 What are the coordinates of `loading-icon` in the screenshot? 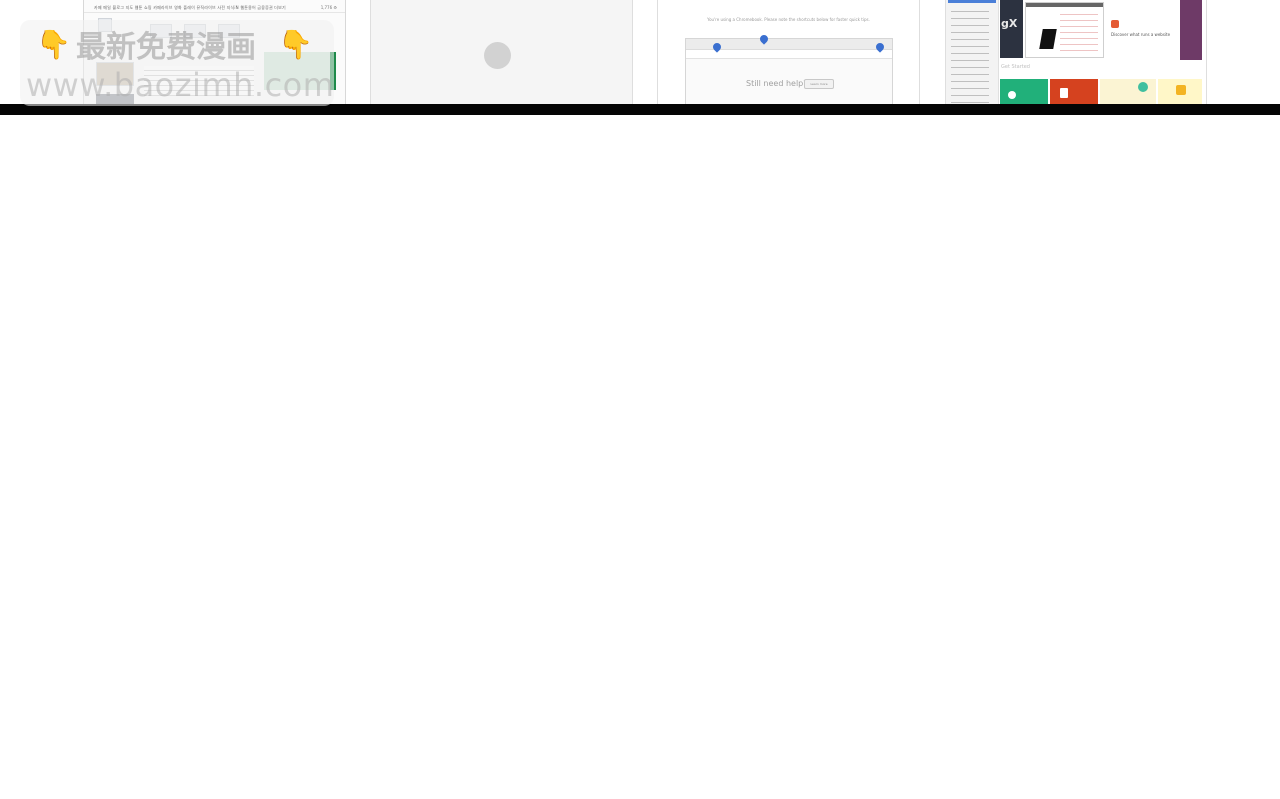 It's located at (497, 55).